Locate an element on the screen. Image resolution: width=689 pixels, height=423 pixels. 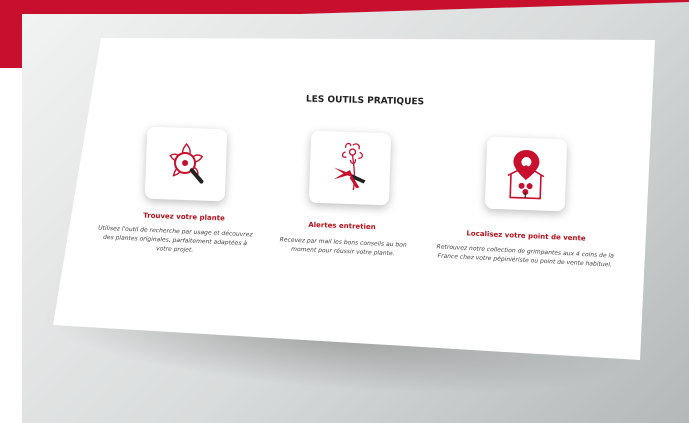
pruning-shears-icon is located at coordinates (349, 166).